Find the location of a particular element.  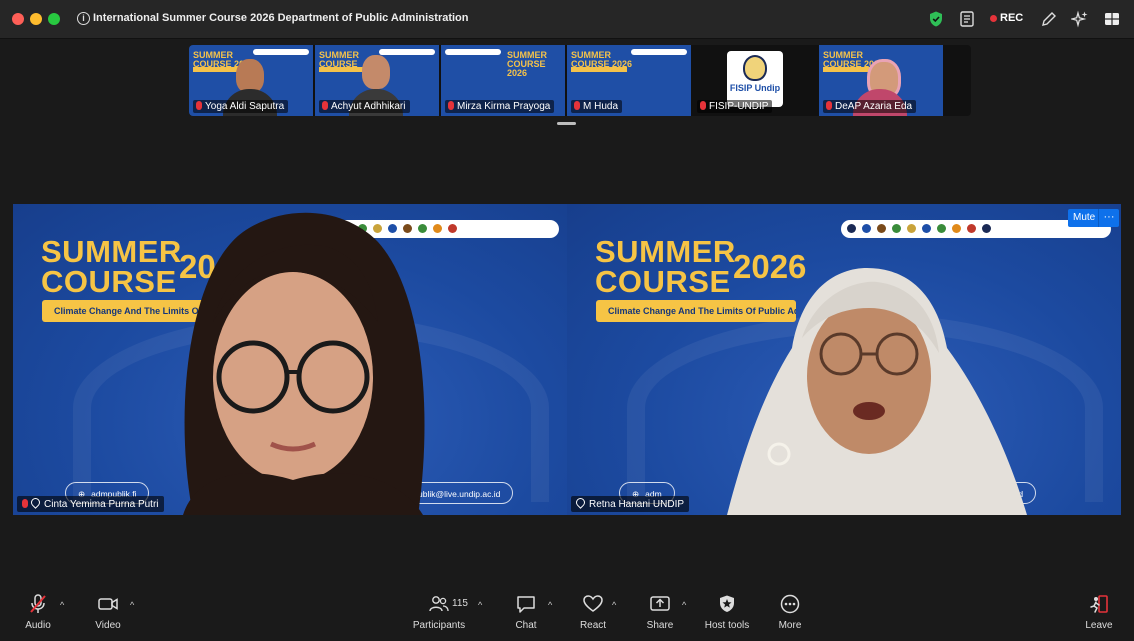

annotate-pencil-icon is located at coordinates (1049, 19).